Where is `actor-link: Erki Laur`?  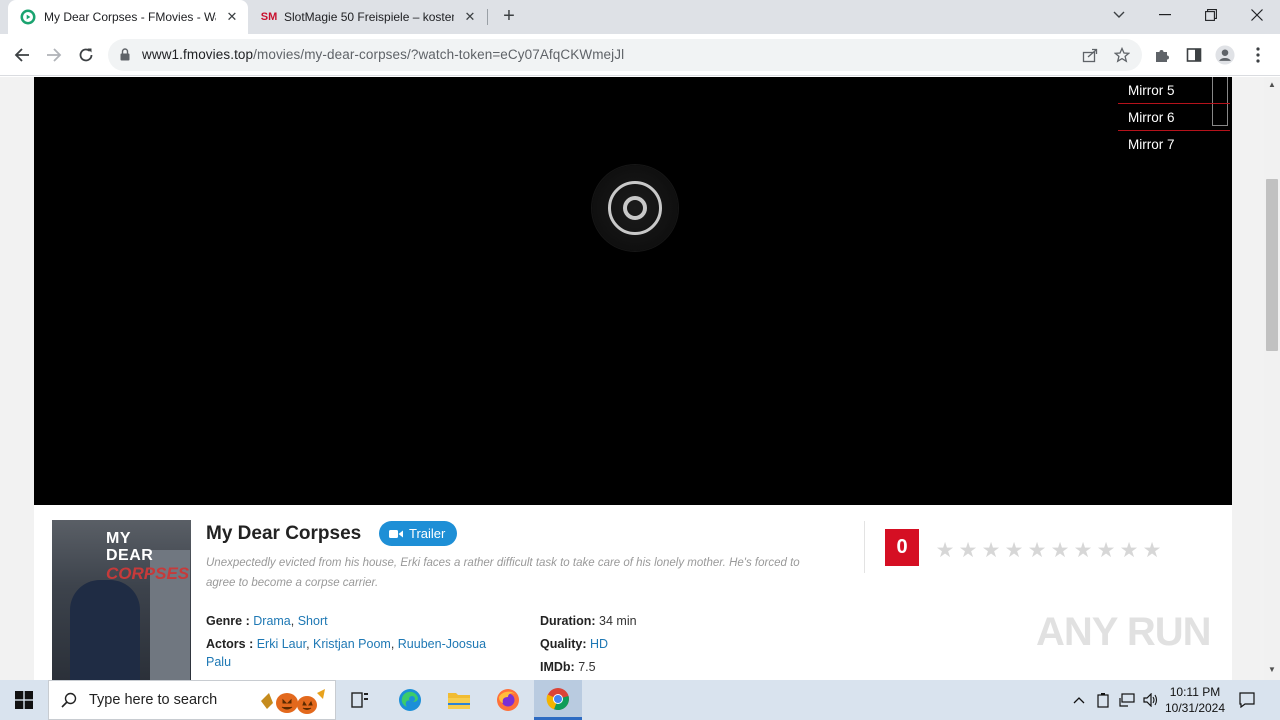
actor-link: Erki Laur is located at coordinates (281, 644).